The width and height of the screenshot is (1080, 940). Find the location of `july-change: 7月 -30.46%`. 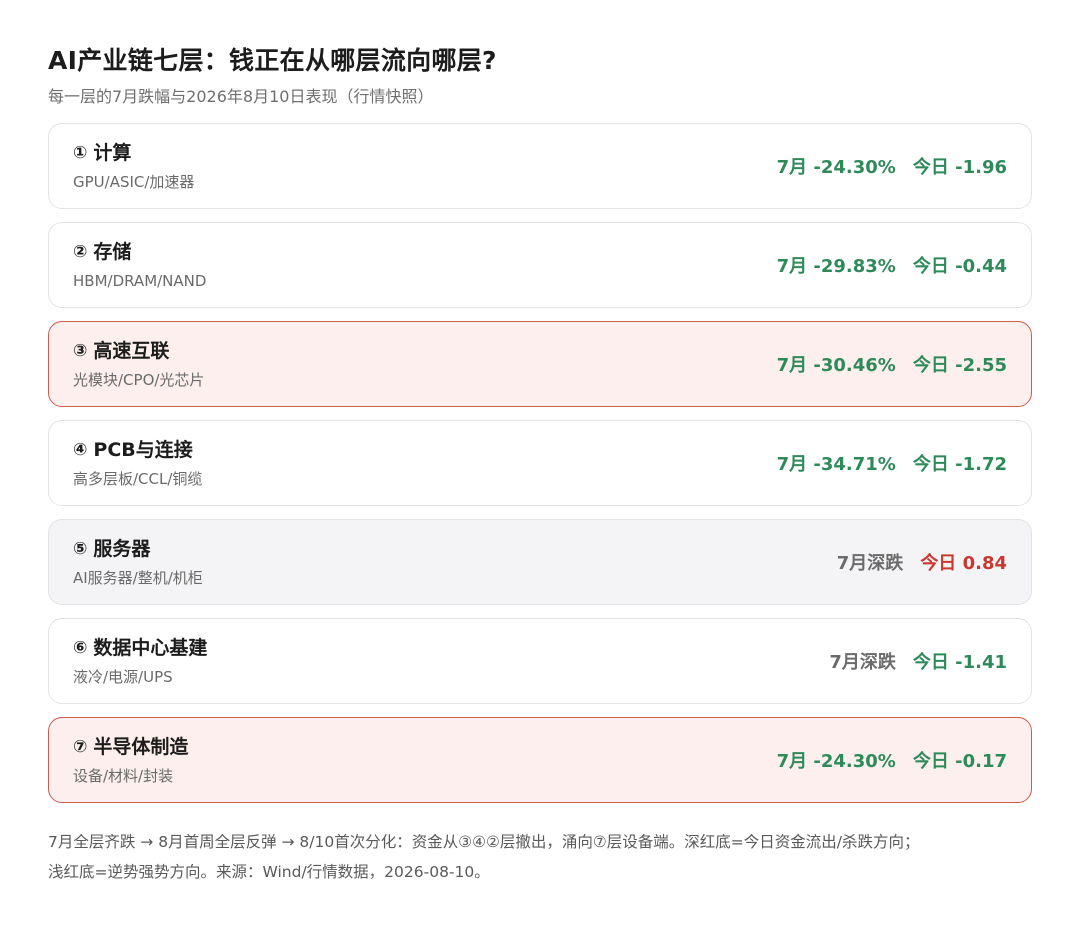

july-change: 7月 -30.46% is located at coordinates (836, 365).